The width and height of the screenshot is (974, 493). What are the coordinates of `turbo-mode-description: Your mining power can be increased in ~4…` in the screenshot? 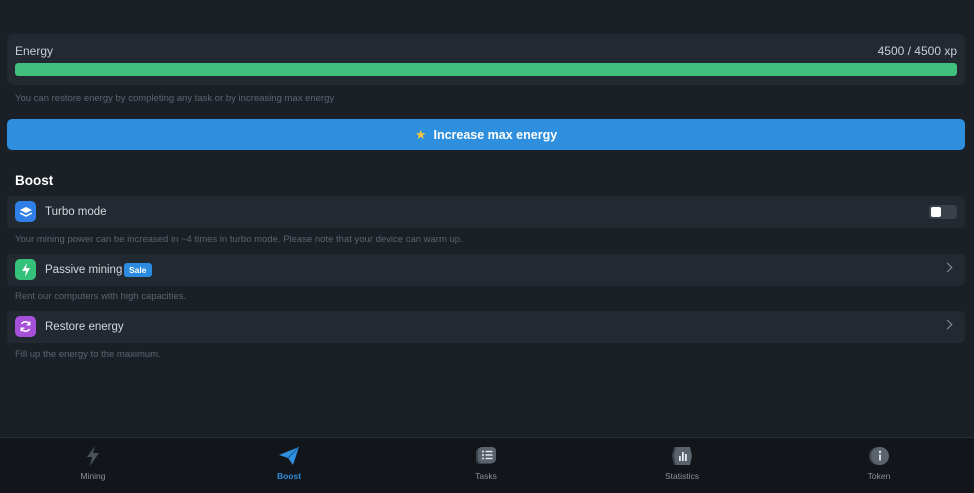 It's located at (239, 239).